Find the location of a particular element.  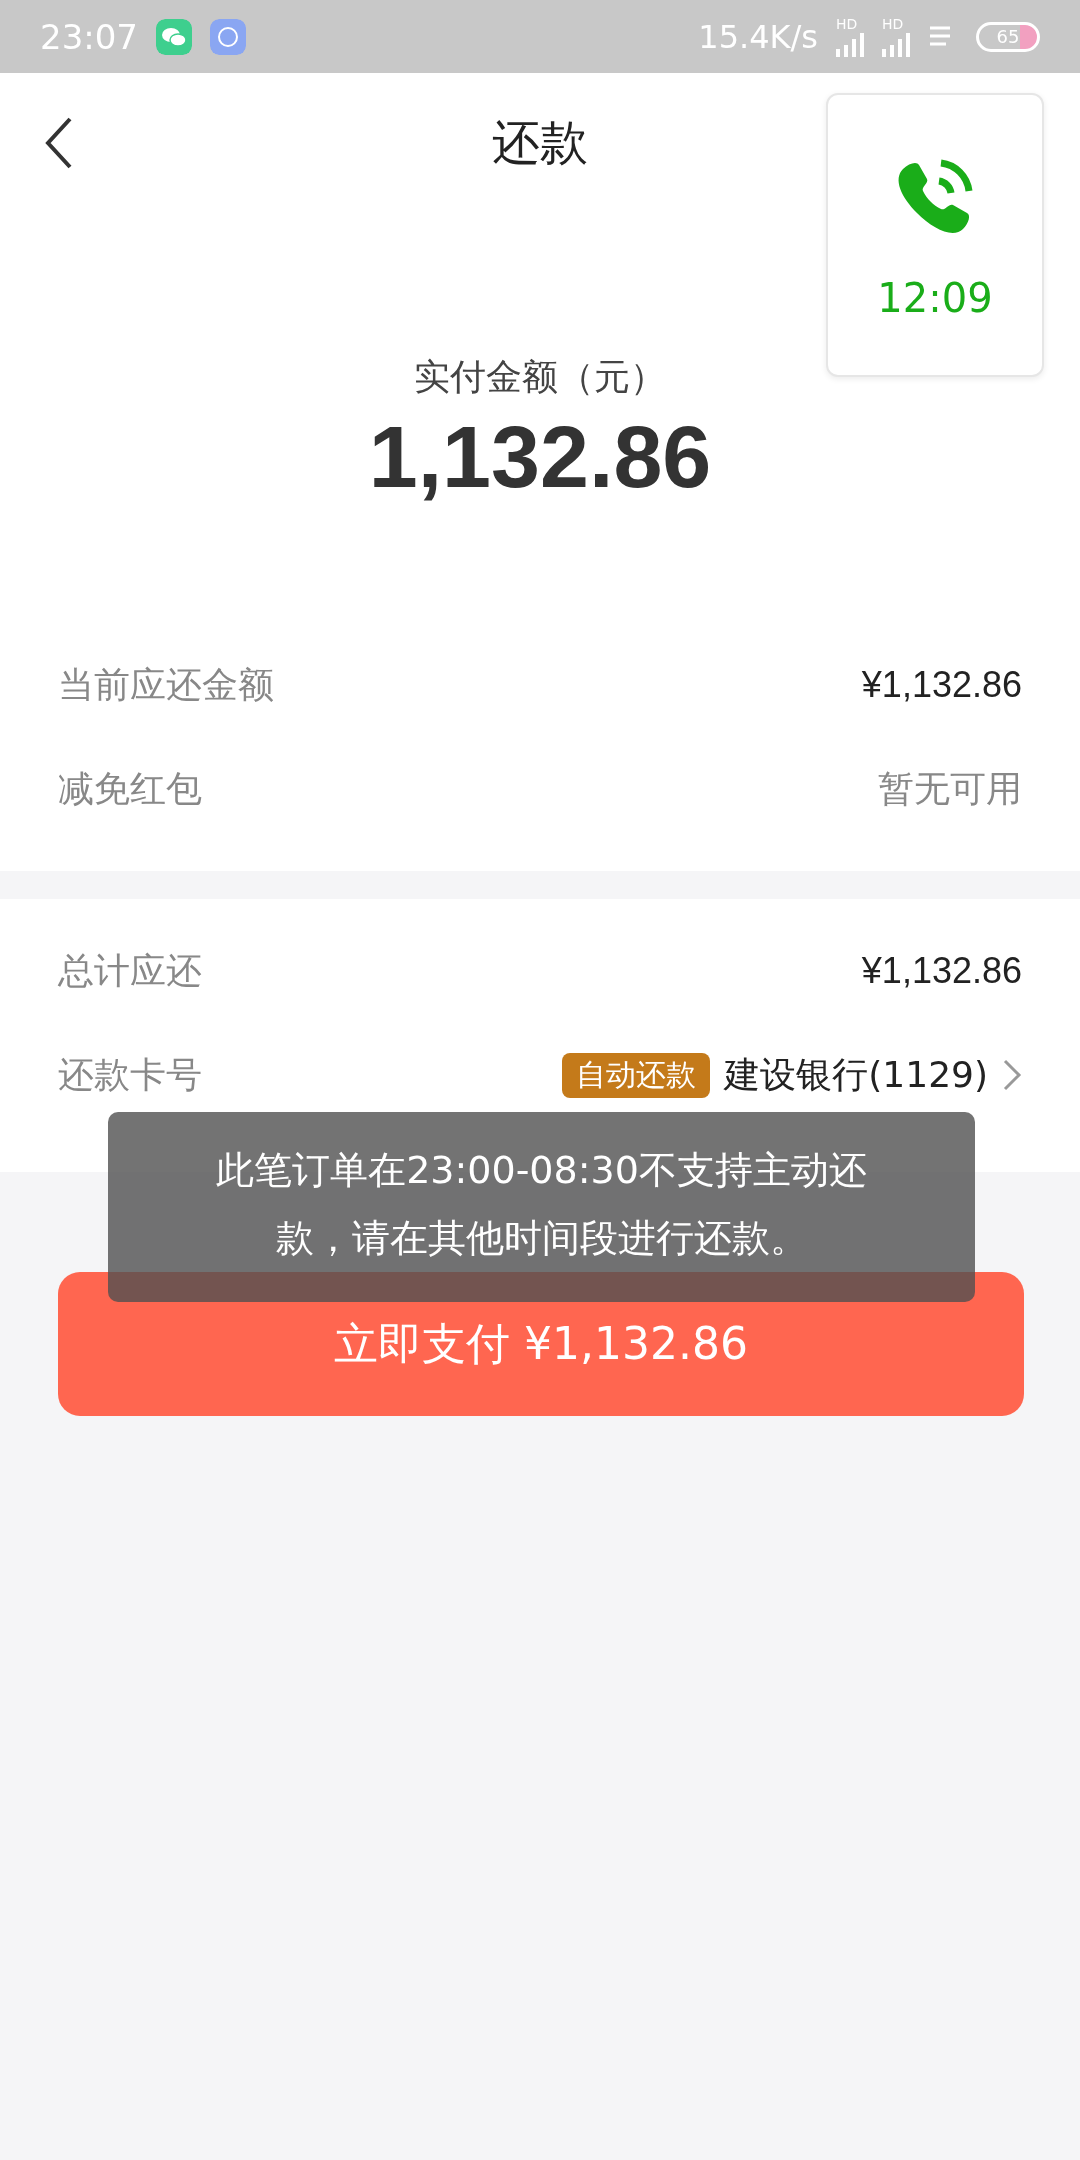

amount-value: 1,132.86 is located at coordinates (540, 457).